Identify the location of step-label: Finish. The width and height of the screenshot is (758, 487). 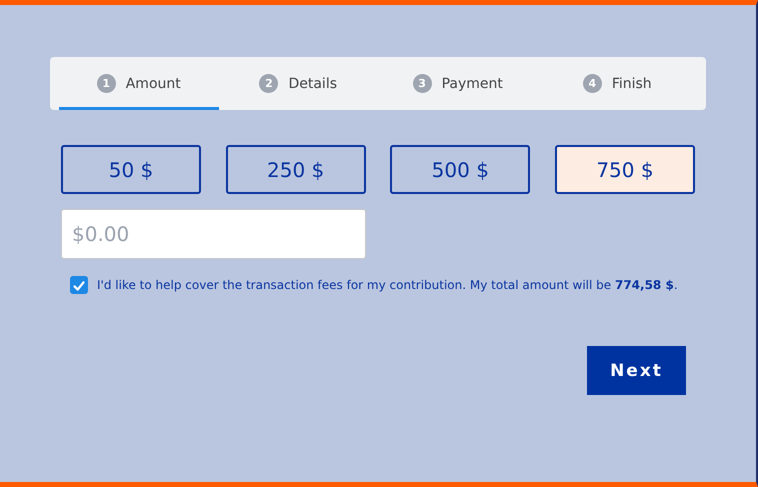
(632, 84).